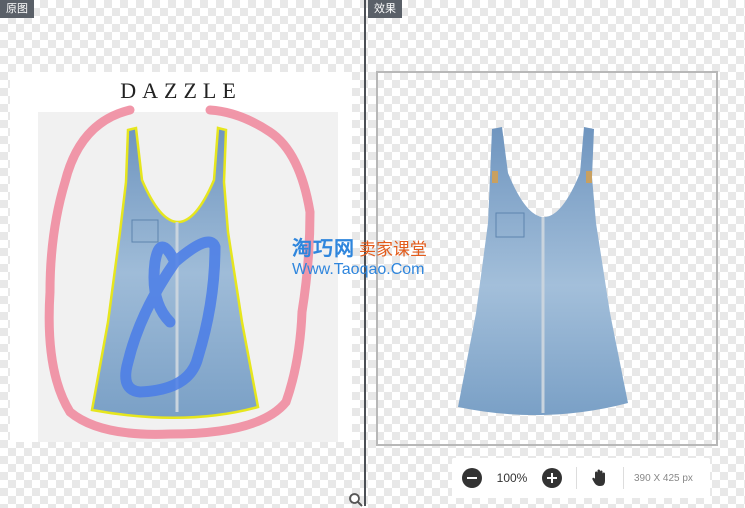 The width and height of the screenshot is (745, 508). Describe the element at coordinates (472, 478) in the screenshot. I see `zoom-out-icon` at that location.